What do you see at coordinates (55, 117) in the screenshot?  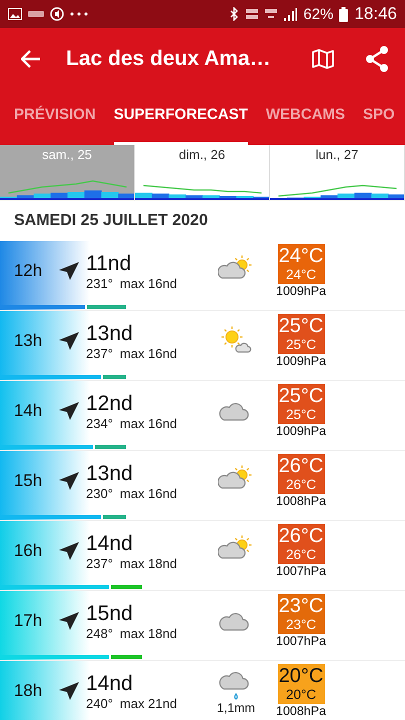 I see `tab: PRÉVISION` at bounding box center [55, 117].